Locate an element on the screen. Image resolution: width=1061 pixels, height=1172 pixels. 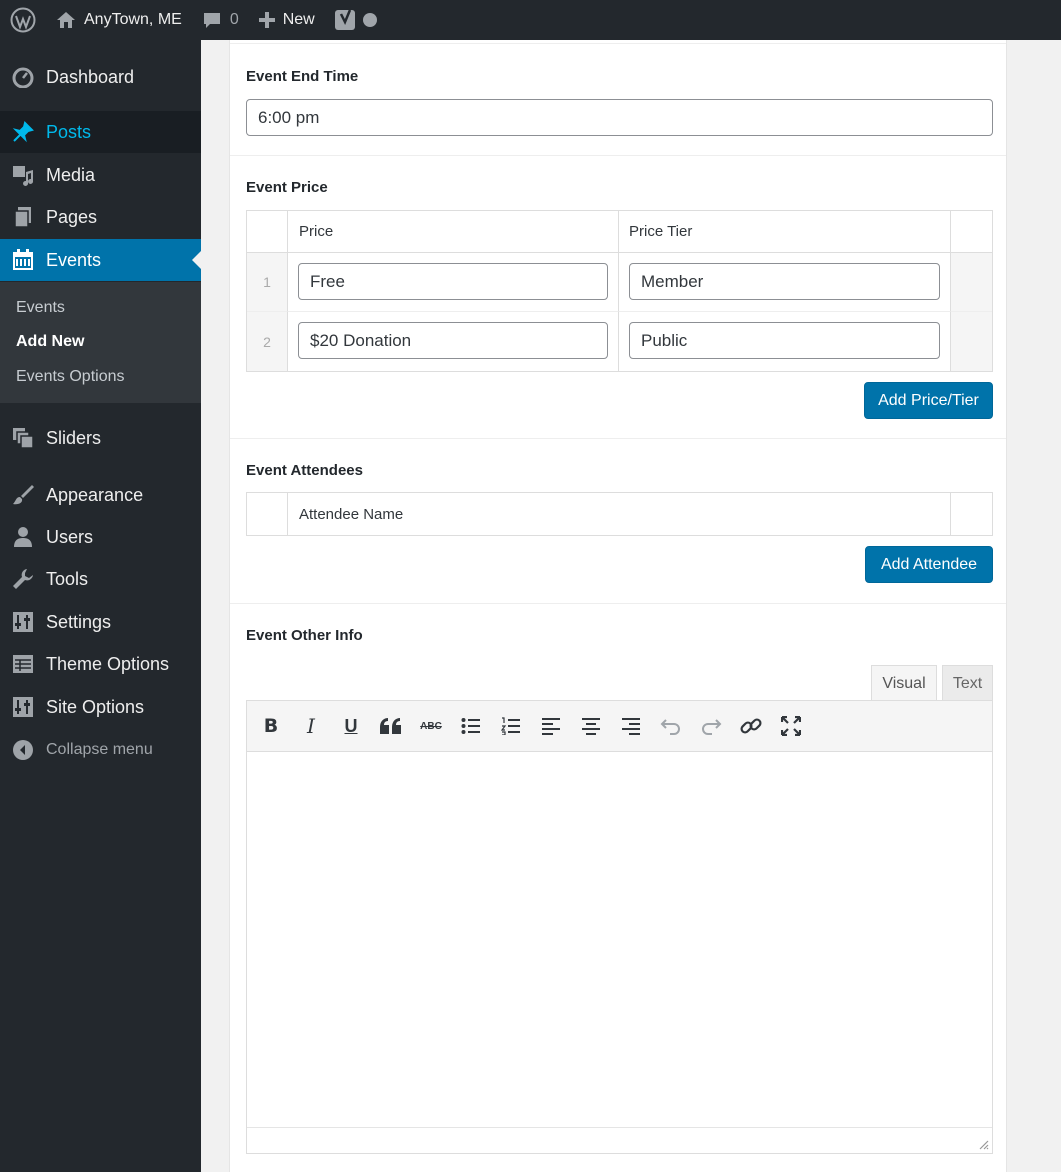
collapse-menu-label: Collapse menu is located at coordinates (99, 749).